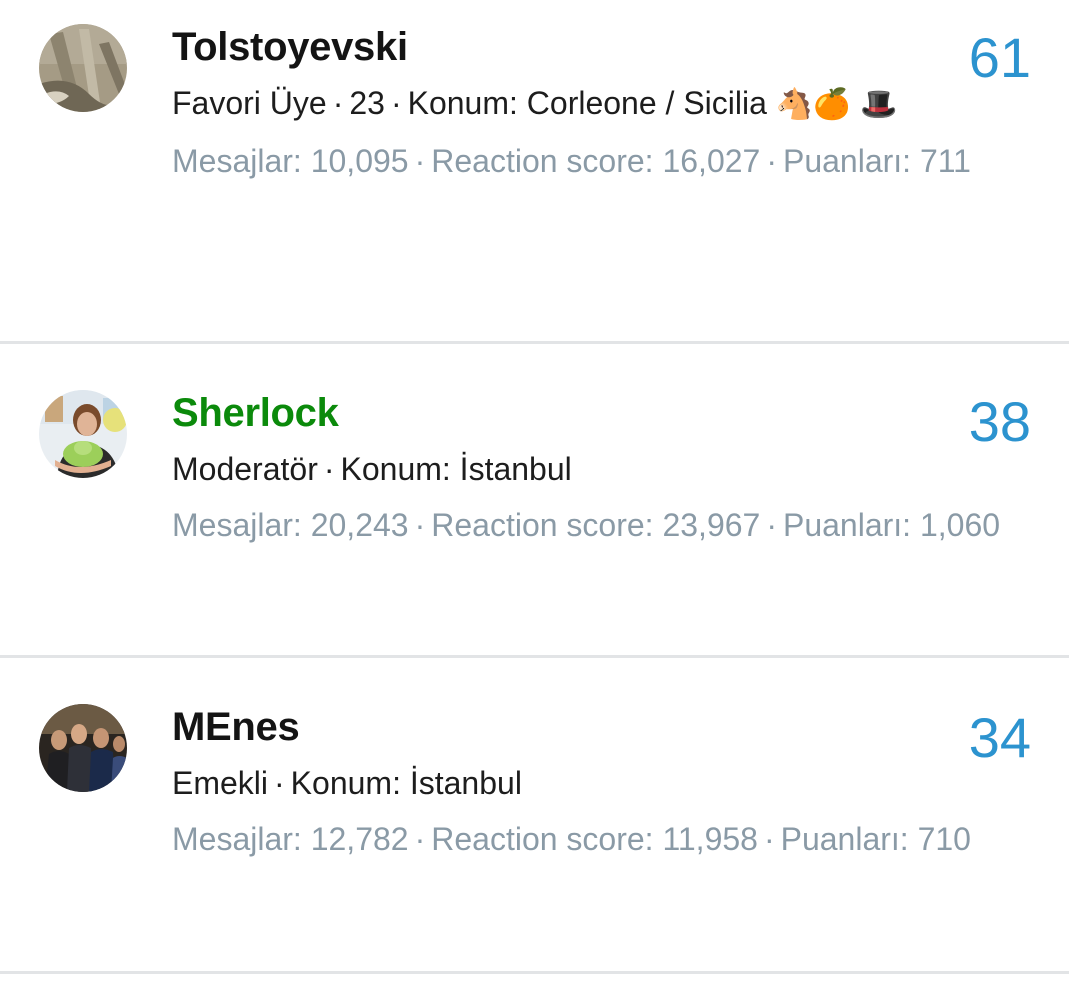 The width and height of the screenshot is (1069, 990). I want to click on messages-count: 20,243, so click(359, 525).